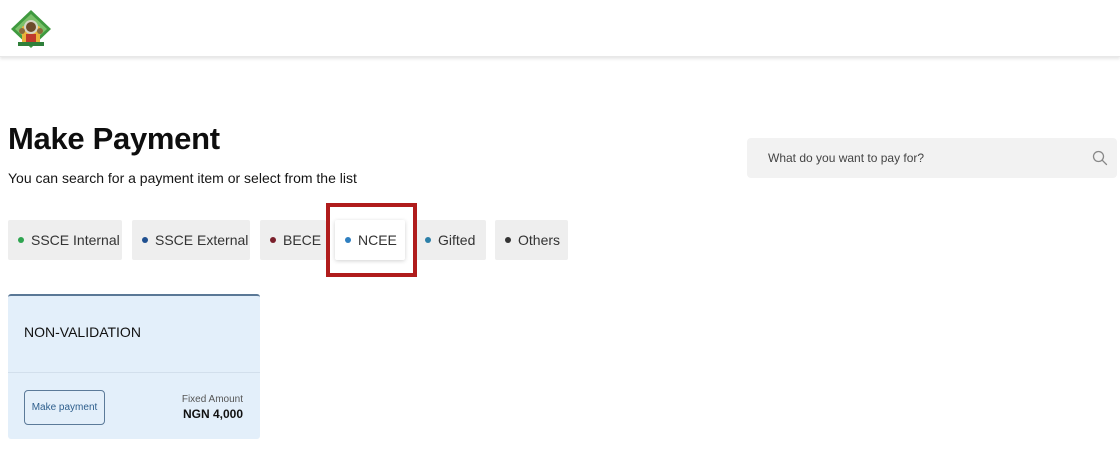  I want to click on top-navbar, so click(560, 28).